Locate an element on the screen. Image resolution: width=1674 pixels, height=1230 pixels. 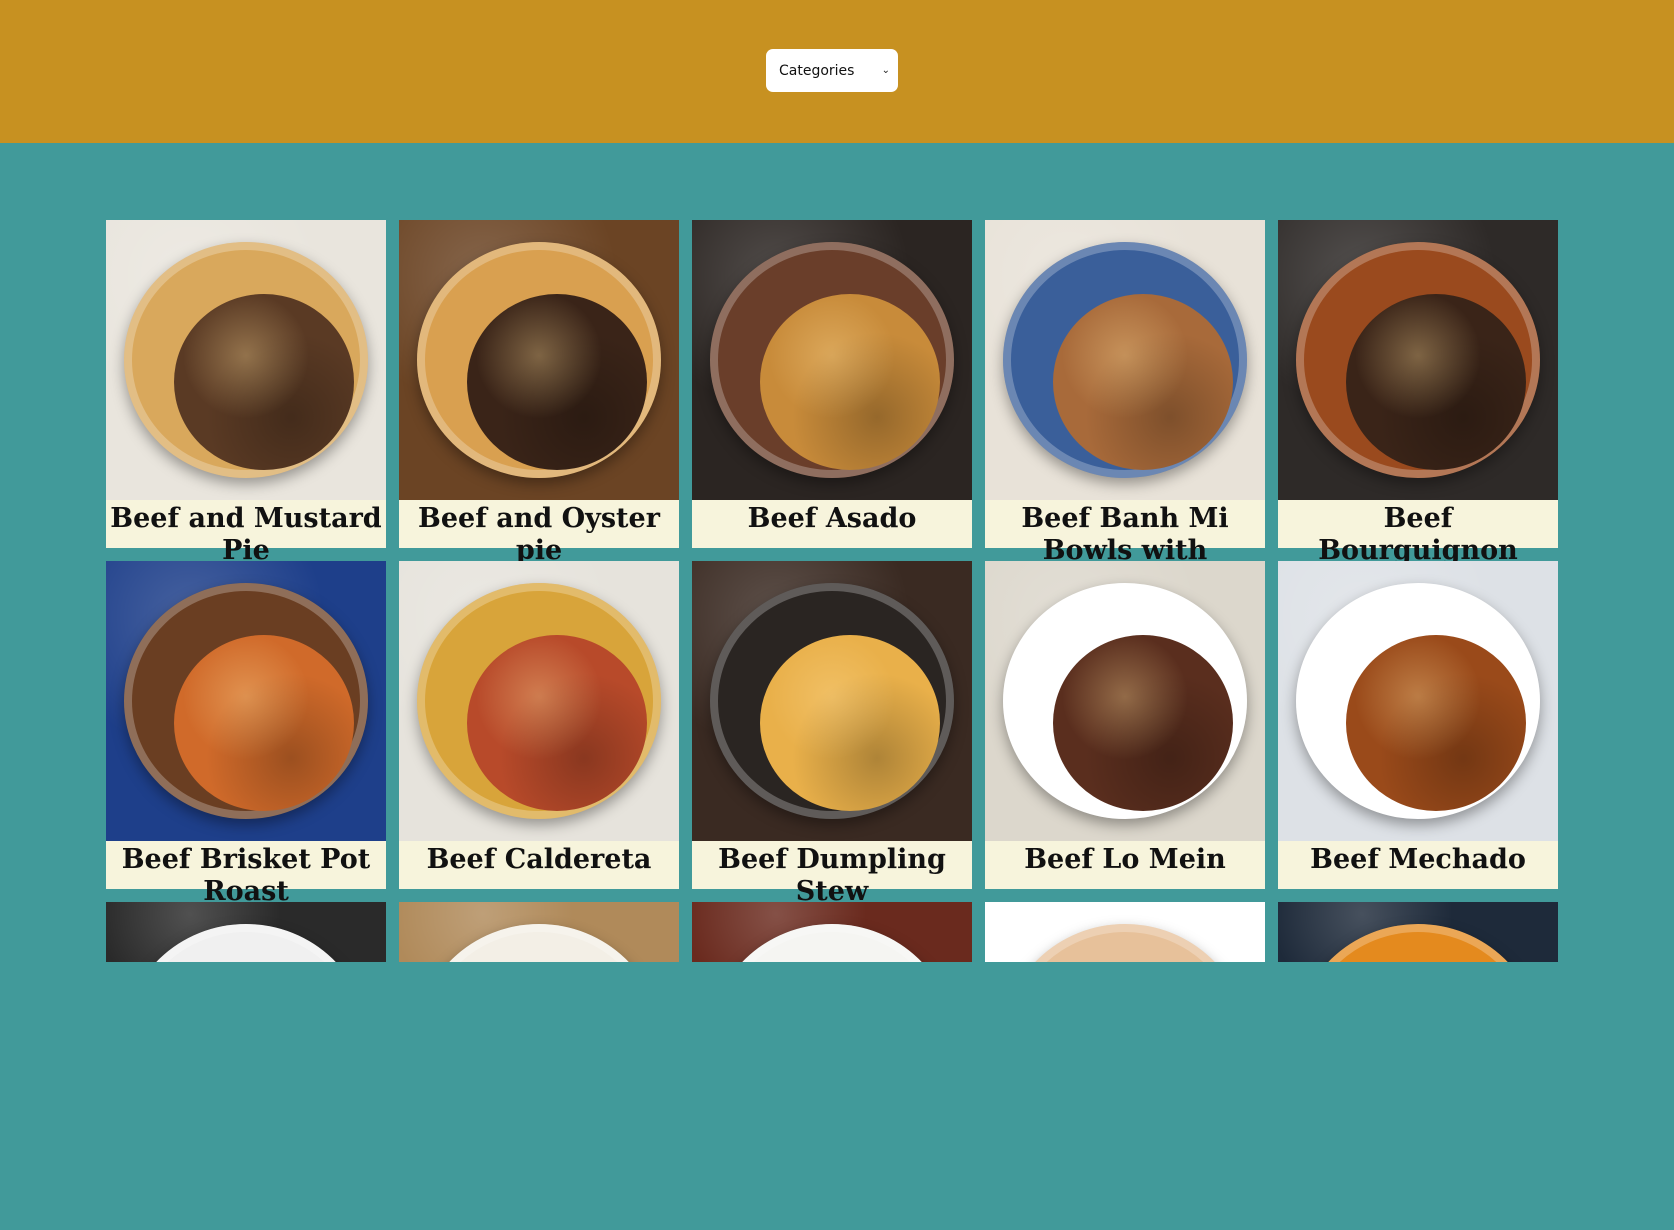
meal-title-text: Beef Brisket Pot Roast is located at coordinates (246, 875).